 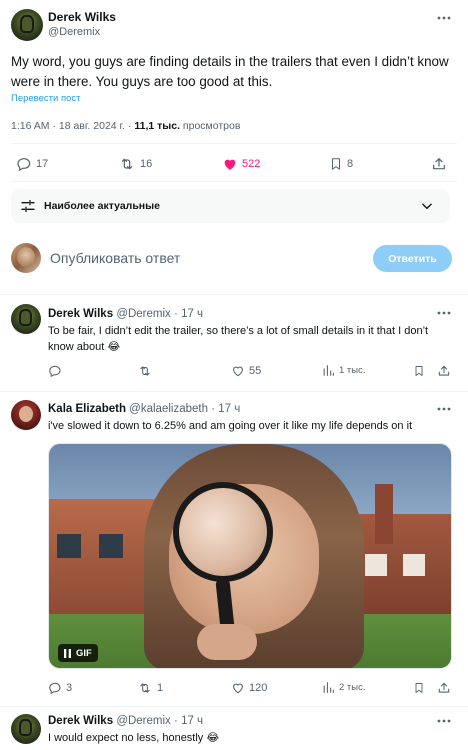 I want to click on magnifying-glass, so click(x=223, y=532).